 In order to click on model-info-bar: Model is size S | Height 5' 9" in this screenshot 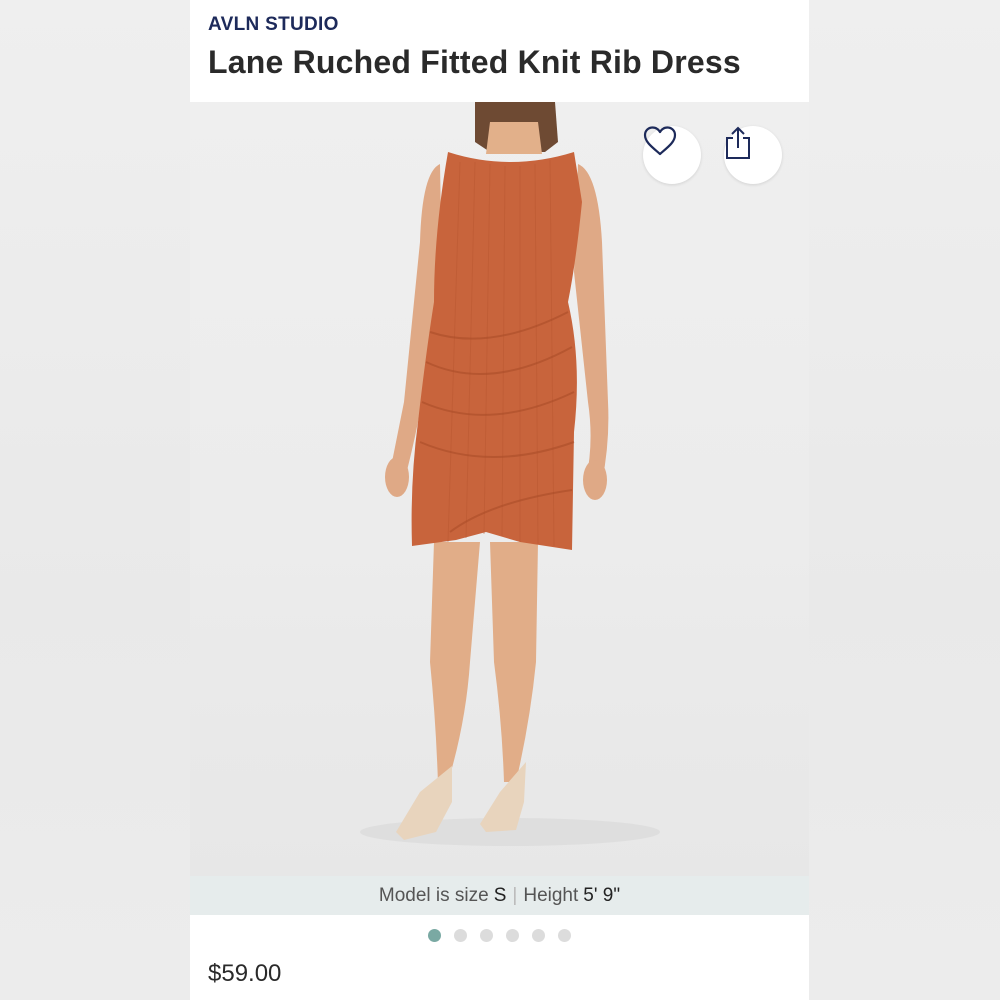, I will do `click(499, 895)`.